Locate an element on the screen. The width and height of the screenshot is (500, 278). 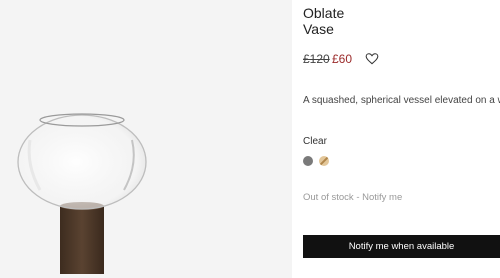
stock-status: Out of stock - Notify me is located at coordinates (352, 197).